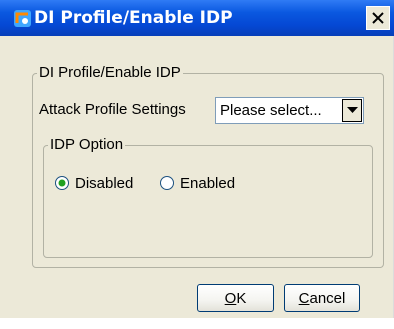 The height and width of the screenshot is (329, 394). Describe the element at coordinates (104, 183) in the screenshot. I see `radio-disabled-label: Disabled` at that location.